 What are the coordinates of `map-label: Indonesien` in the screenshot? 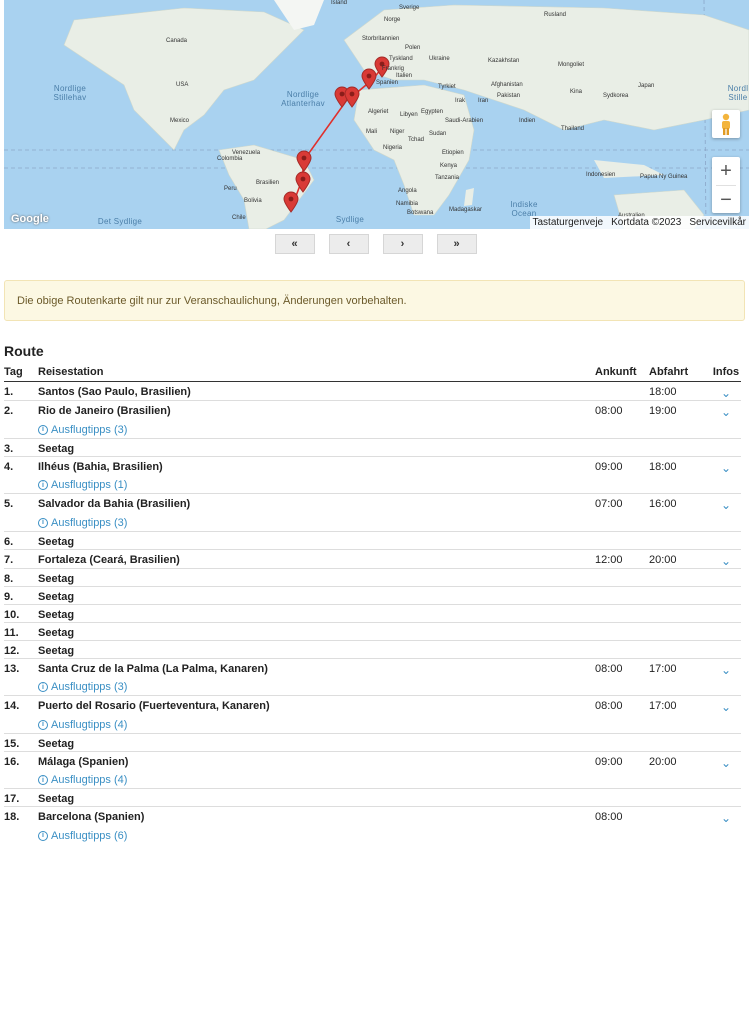 It's located at (601, 175).